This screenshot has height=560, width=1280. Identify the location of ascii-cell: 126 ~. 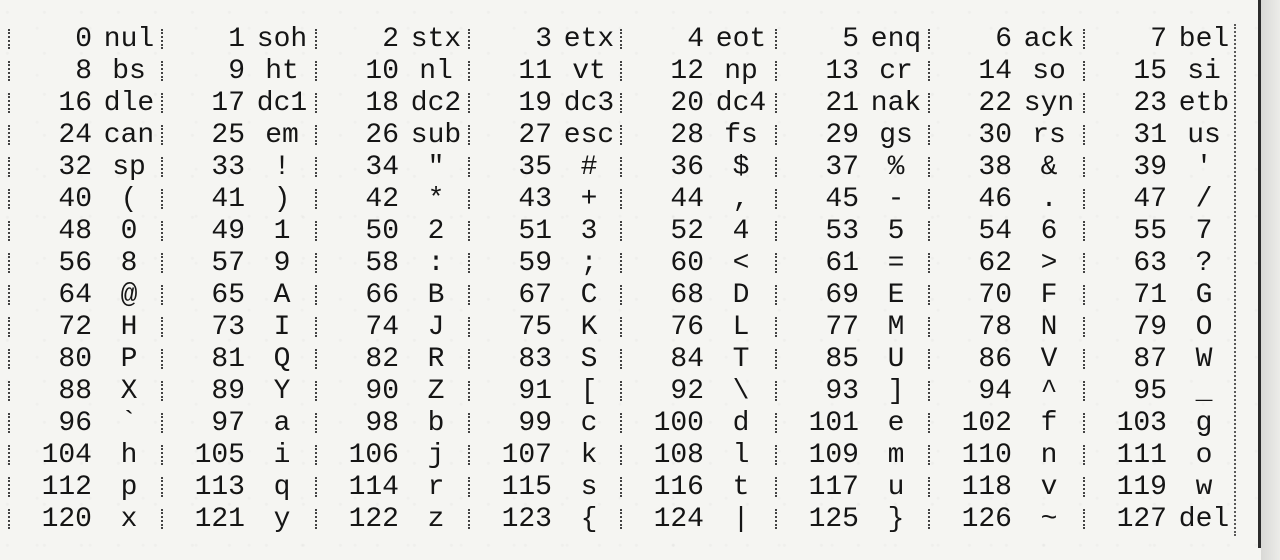
(996, 520).